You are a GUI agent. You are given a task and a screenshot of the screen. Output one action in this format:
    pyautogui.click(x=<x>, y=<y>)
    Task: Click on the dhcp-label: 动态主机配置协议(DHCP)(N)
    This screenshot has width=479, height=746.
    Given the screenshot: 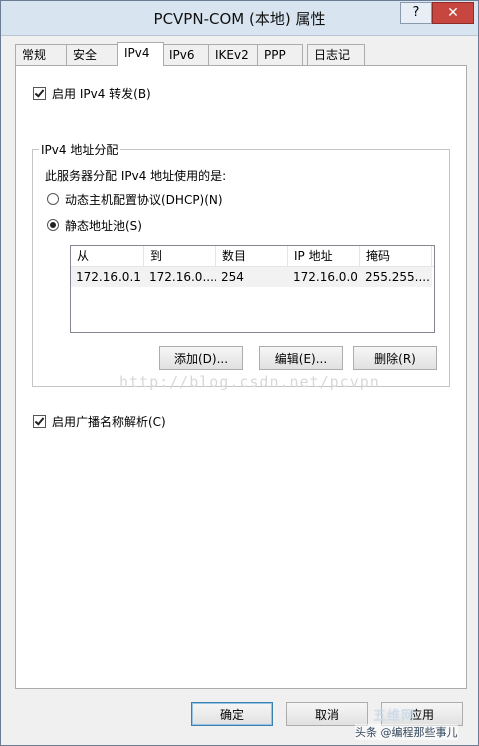 What is the action you would take?
    pyautogui.click(x=144, y=200)
    